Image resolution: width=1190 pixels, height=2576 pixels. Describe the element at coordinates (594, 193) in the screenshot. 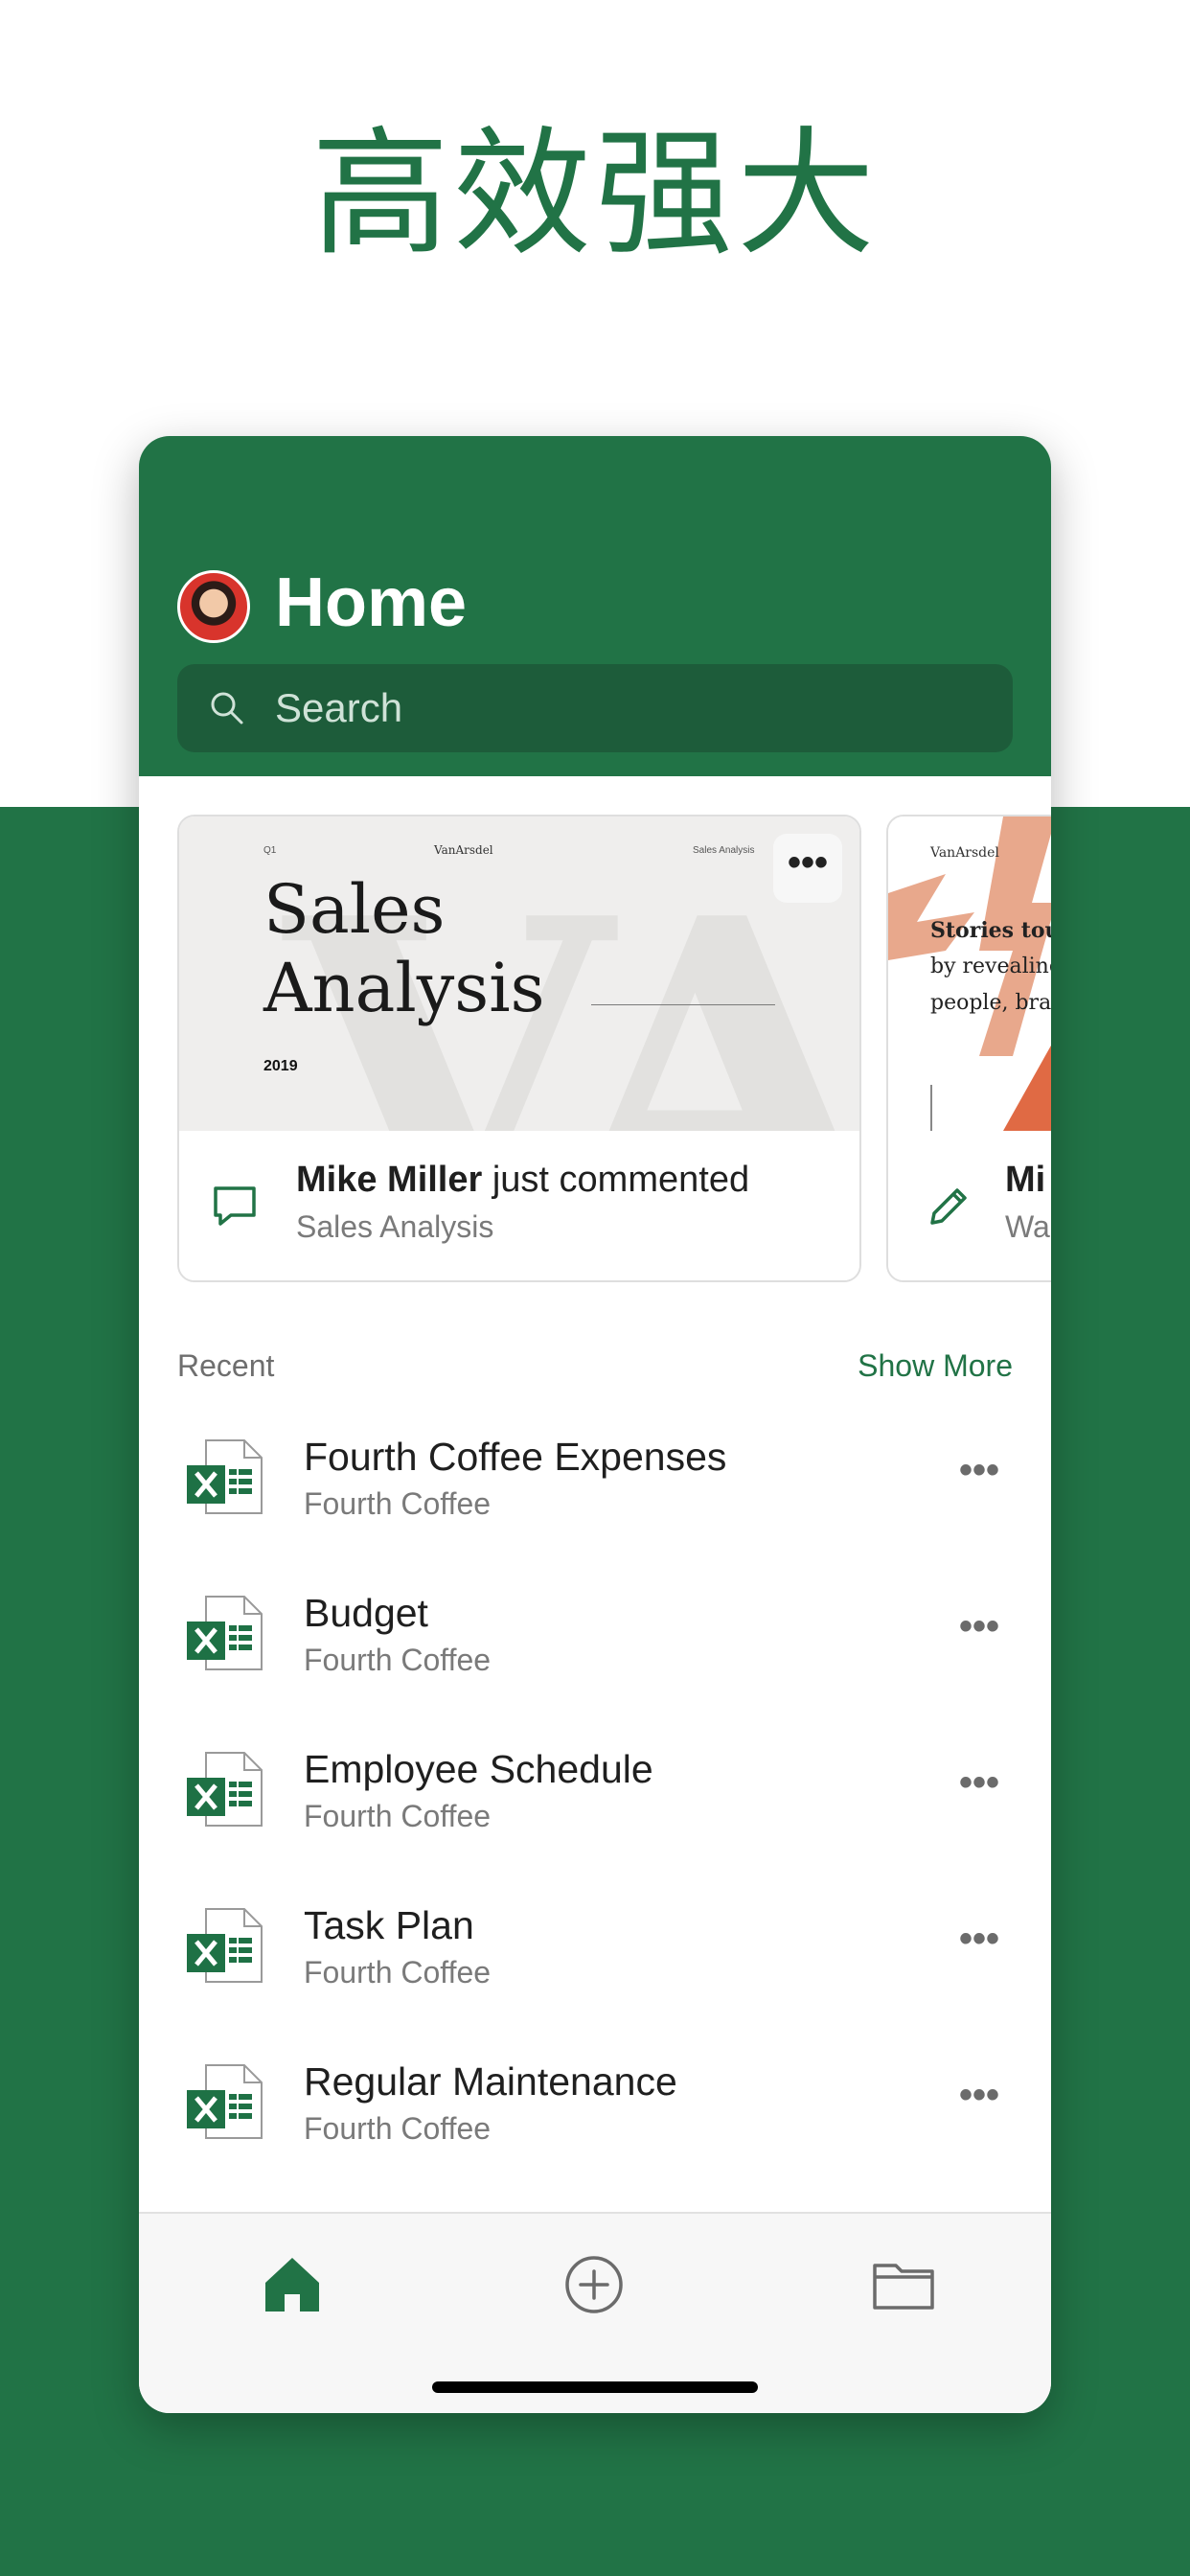

I see `promo-headline: 高效强大` at that location.